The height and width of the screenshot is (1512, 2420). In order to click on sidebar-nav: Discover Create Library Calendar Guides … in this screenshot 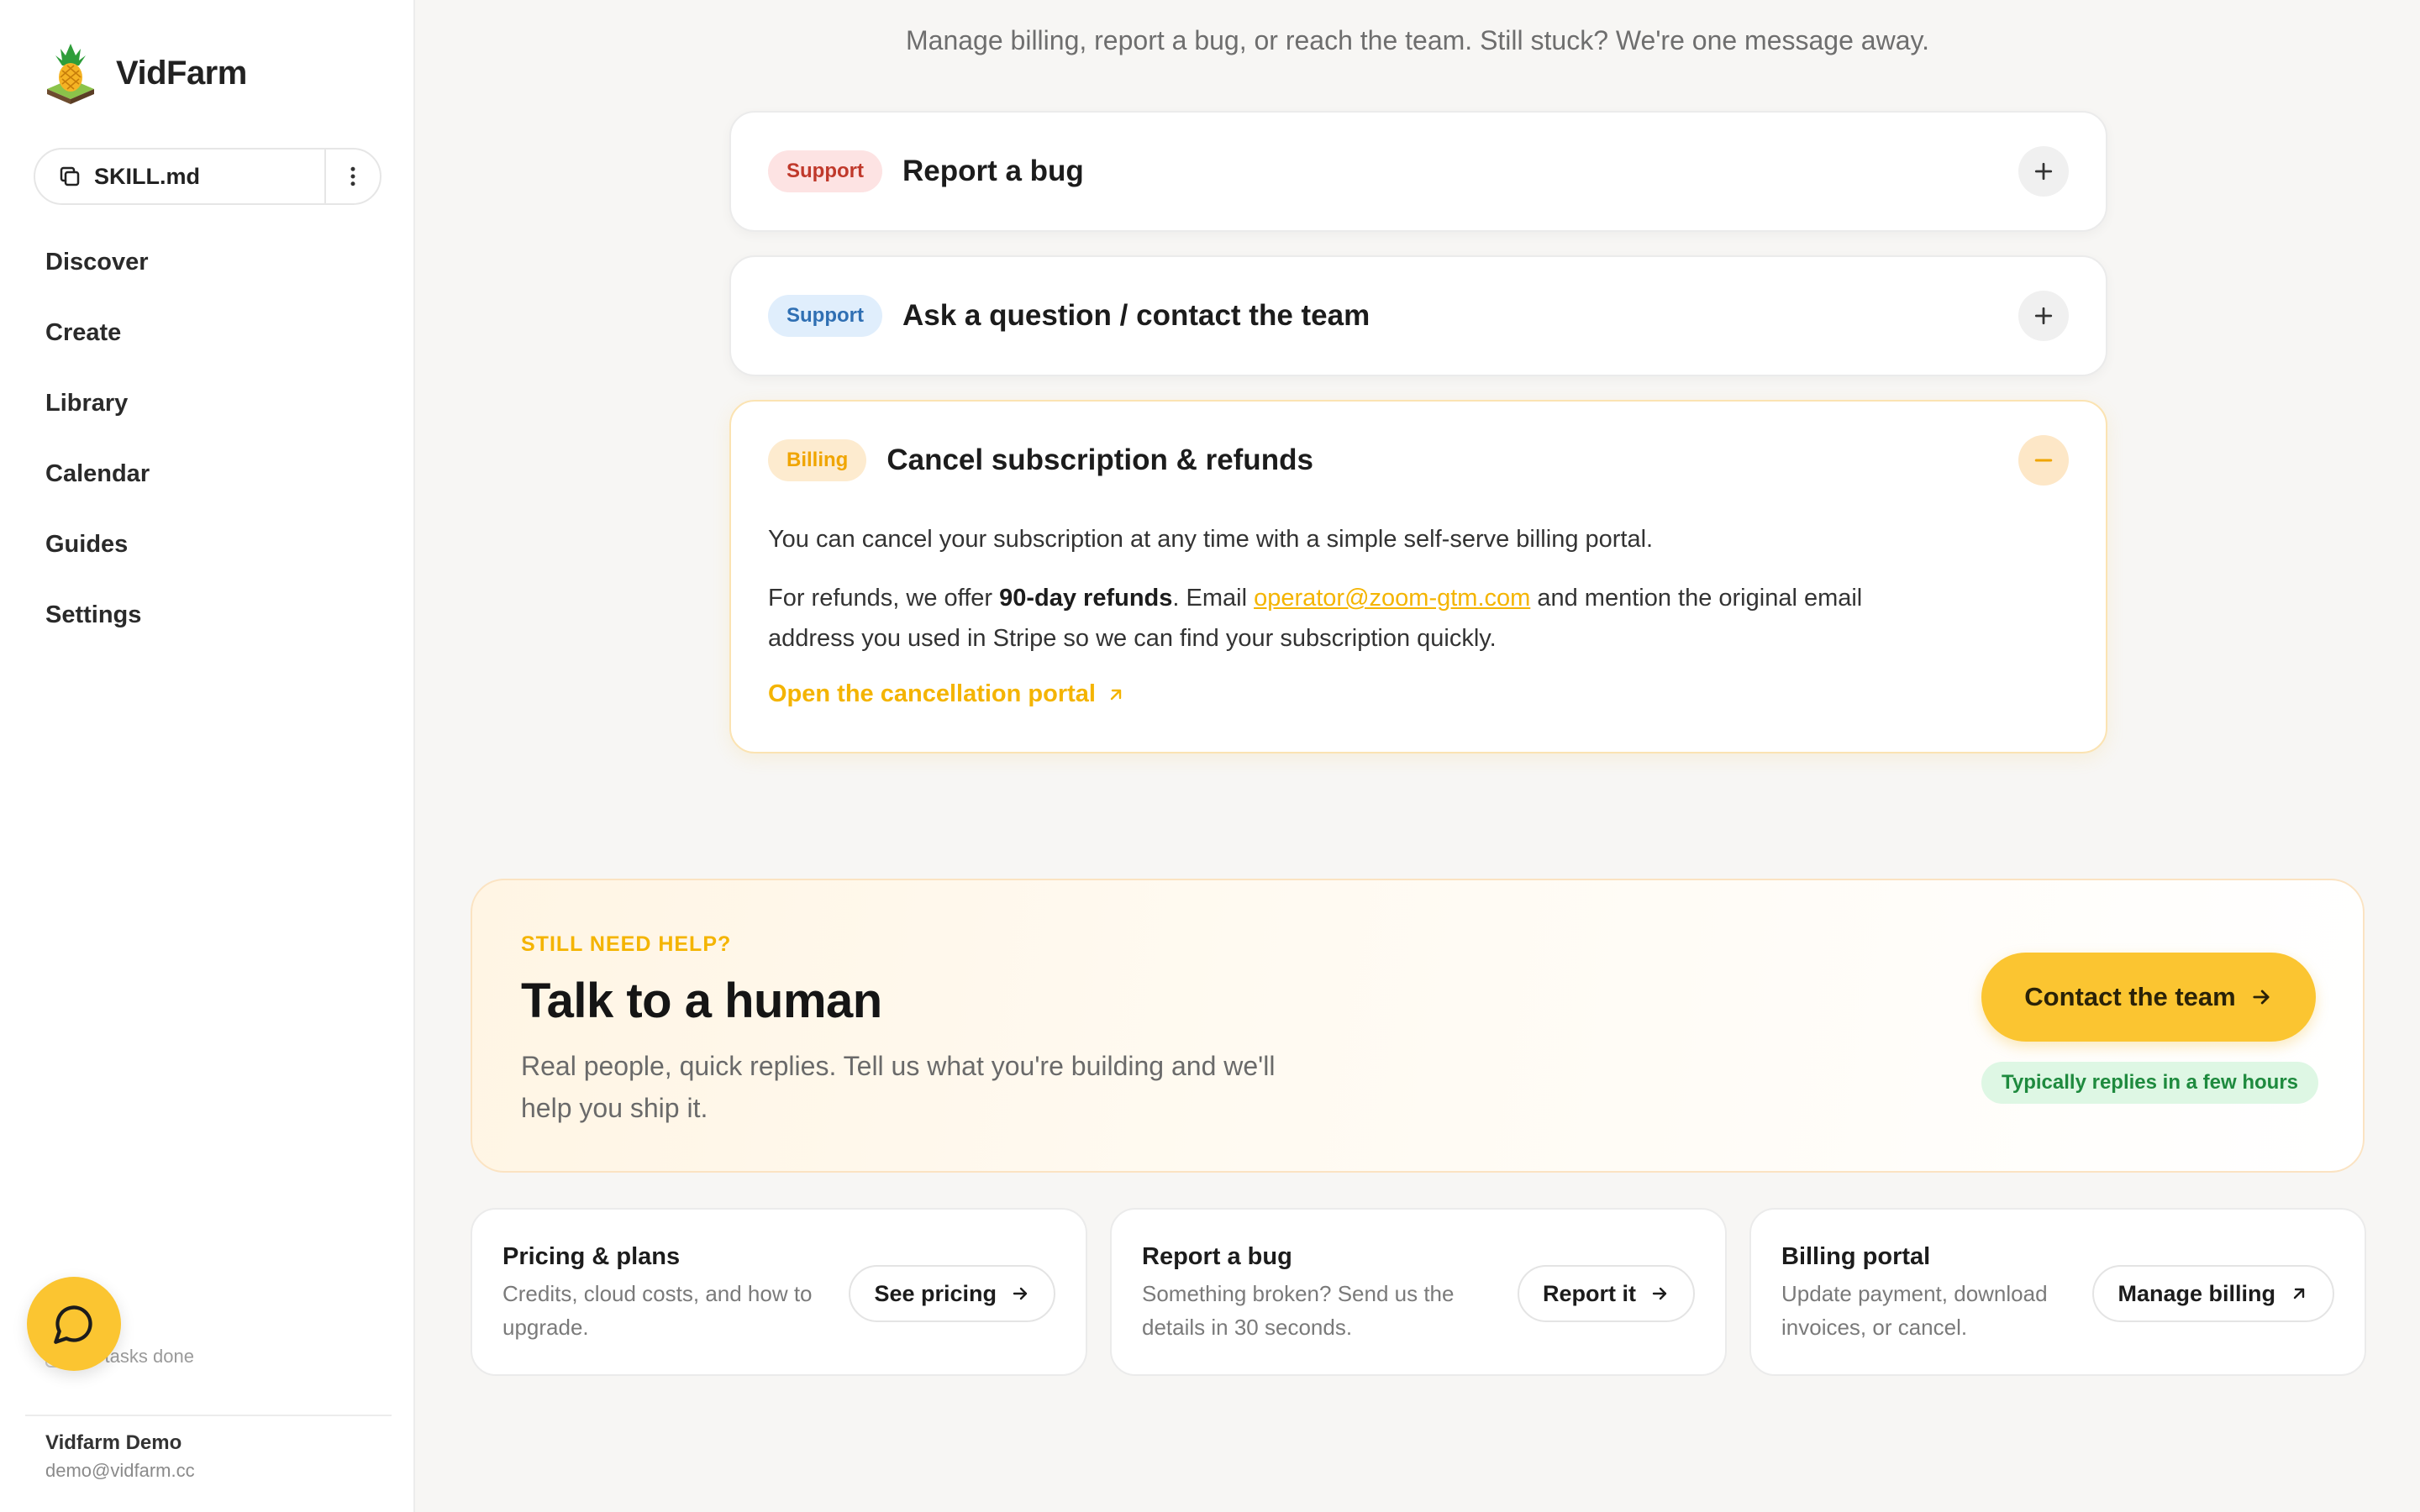, I will do `click(97, 452)`.